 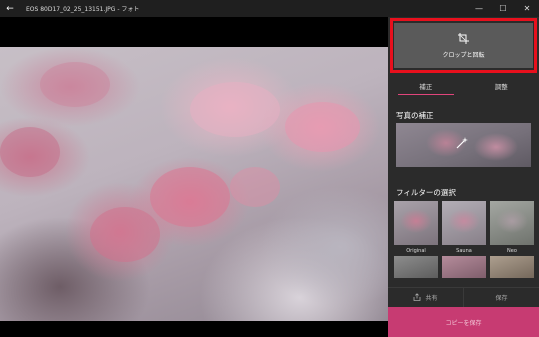 What do you see at coordinates (527, 8) in the screenshot?
I see `close-icon: ✕` at bounding box center [527, 8].